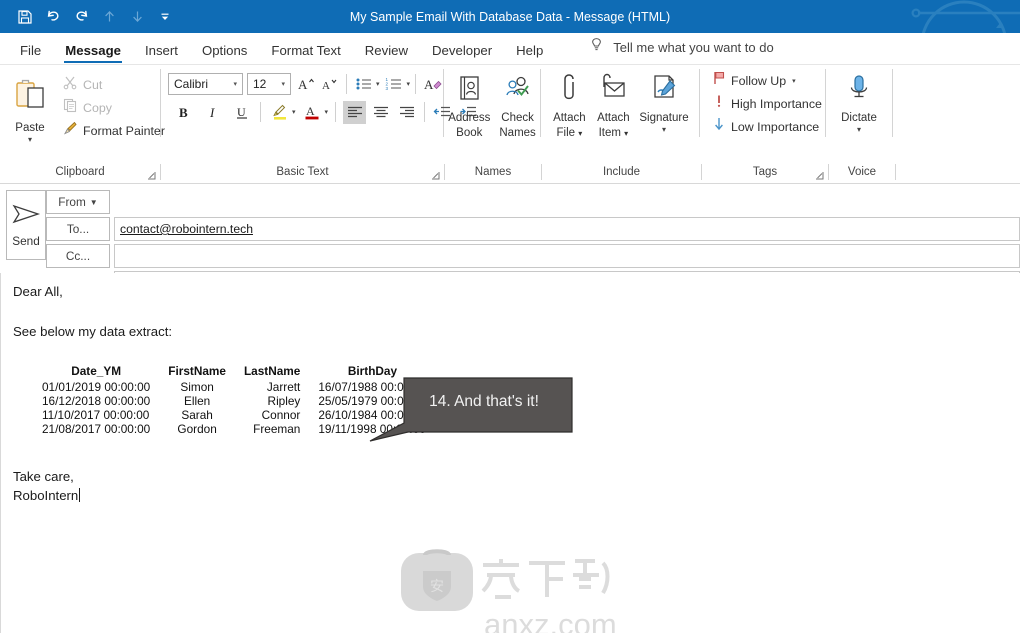  I want to click on ribbon-group-include: Attach File ▾ Attach Item ▾ Signature ▾, so click(620, 112).